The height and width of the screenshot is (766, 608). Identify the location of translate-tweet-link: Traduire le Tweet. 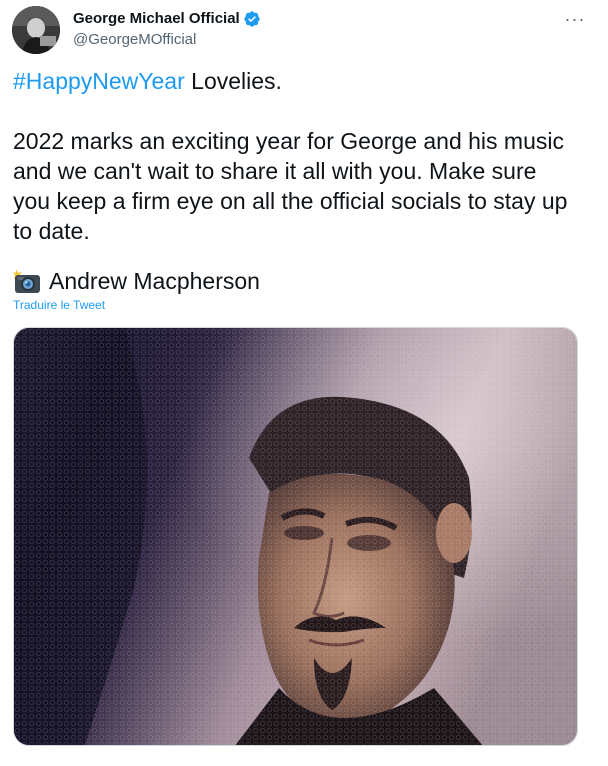
(59, 305).